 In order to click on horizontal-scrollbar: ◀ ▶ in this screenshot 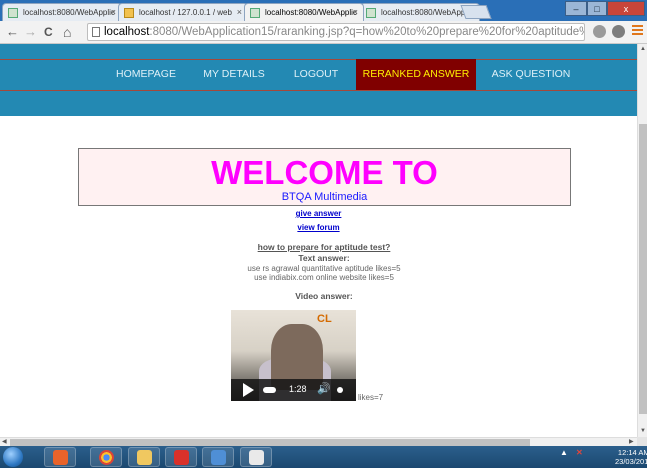, I will do `click(318, 441)`.